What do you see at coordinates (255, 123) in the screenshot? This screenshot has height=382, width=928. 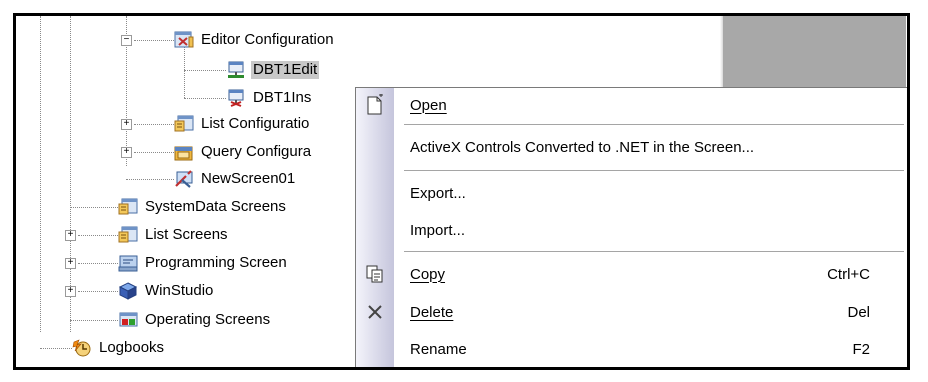 I see `tree-node-label: List Configuratio` at bounding box center [255, 123].